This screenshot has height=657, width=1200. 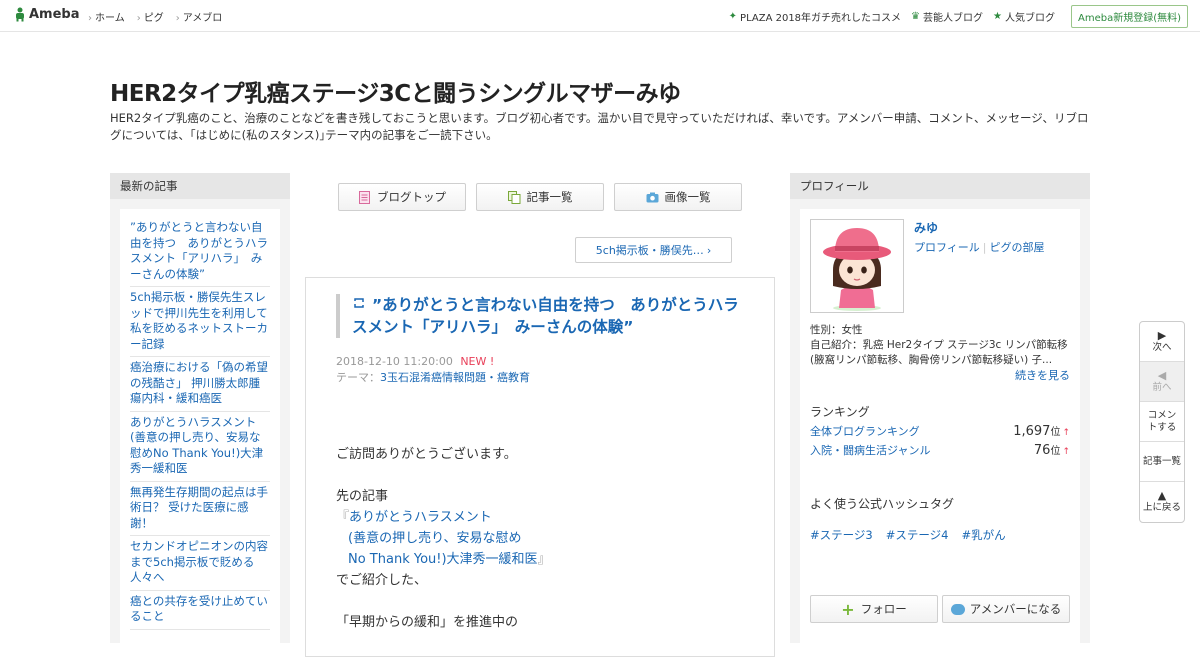 What do you see at coordinates (420, 517) in the screenshot?
I see `linked-article-line1: ありがとうハラスメント` at bounding box center [420, 517].